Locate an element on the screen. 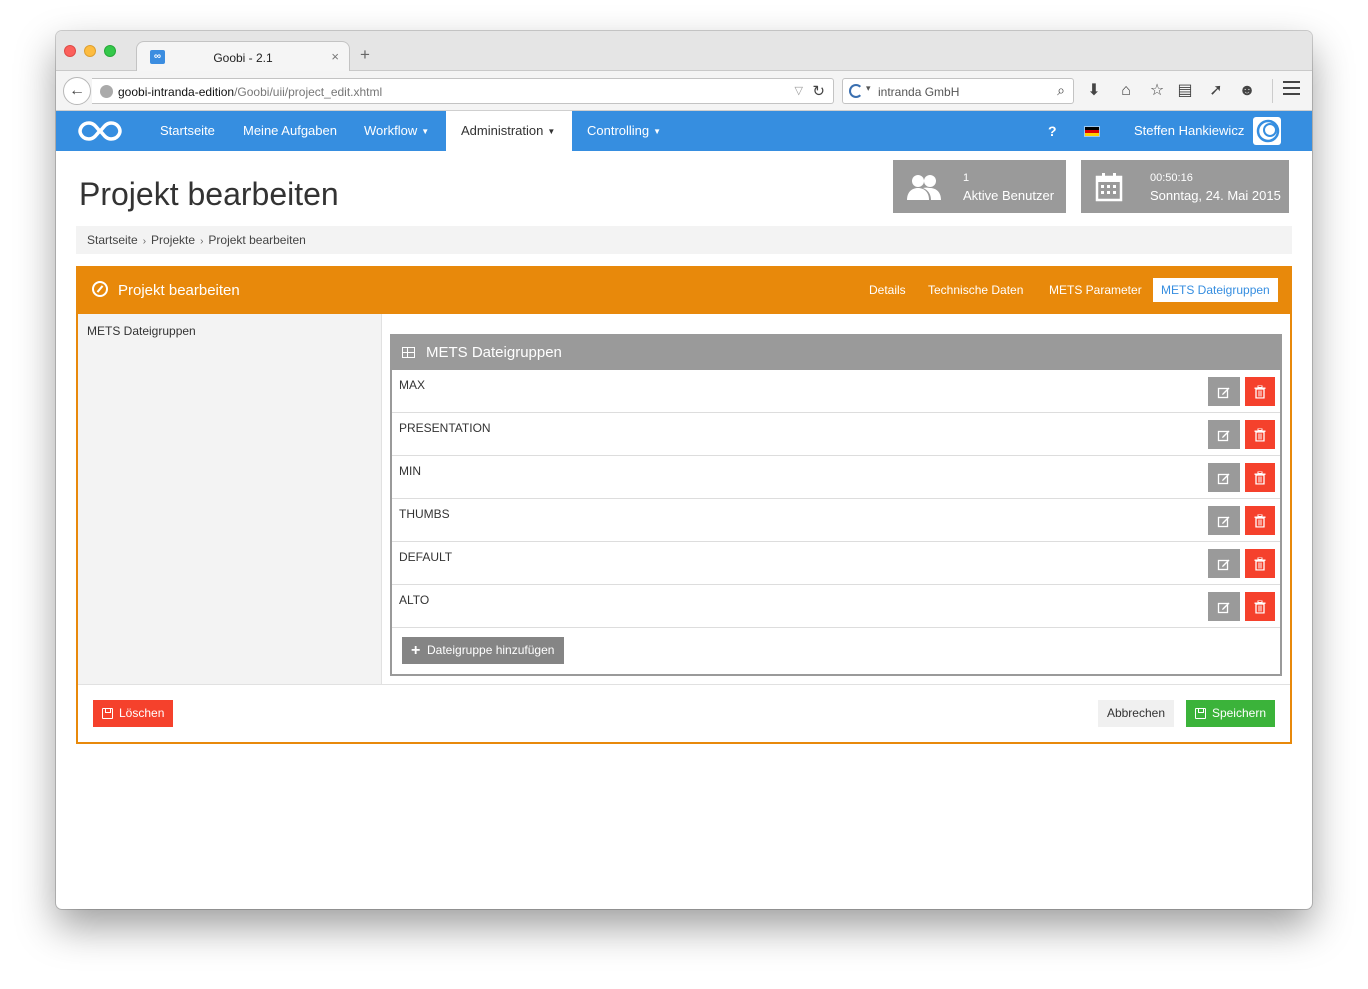  tab-mets-parameter: METS Parameter is located at coordinates (1095, 290).